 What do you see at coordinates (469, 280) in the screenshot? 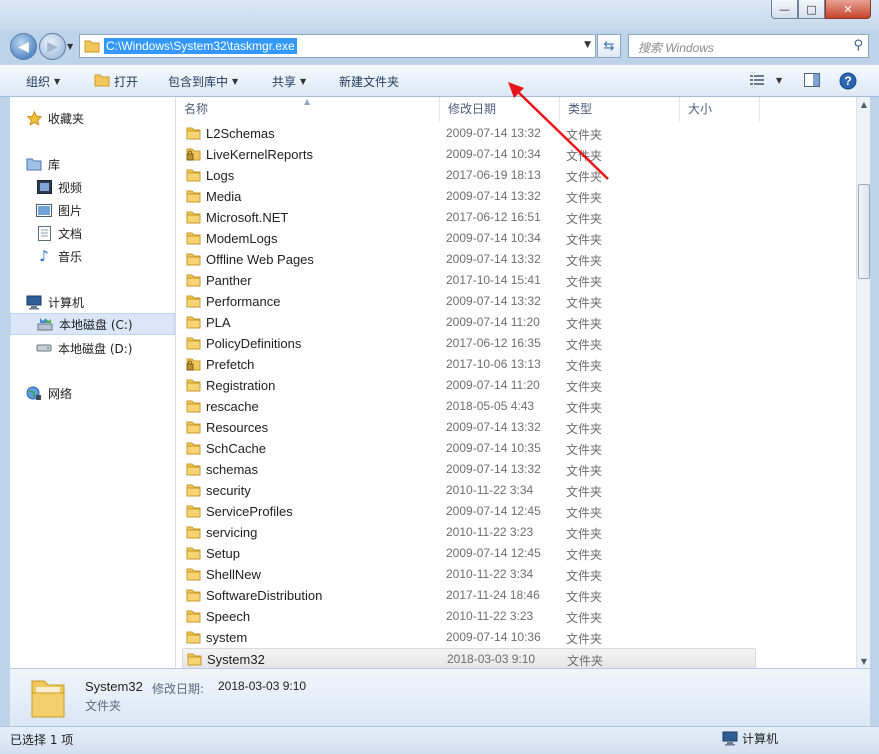
I see `file-row: Panther 2017-10-14 15:41 文件夹` at bounding box center [469, 280].